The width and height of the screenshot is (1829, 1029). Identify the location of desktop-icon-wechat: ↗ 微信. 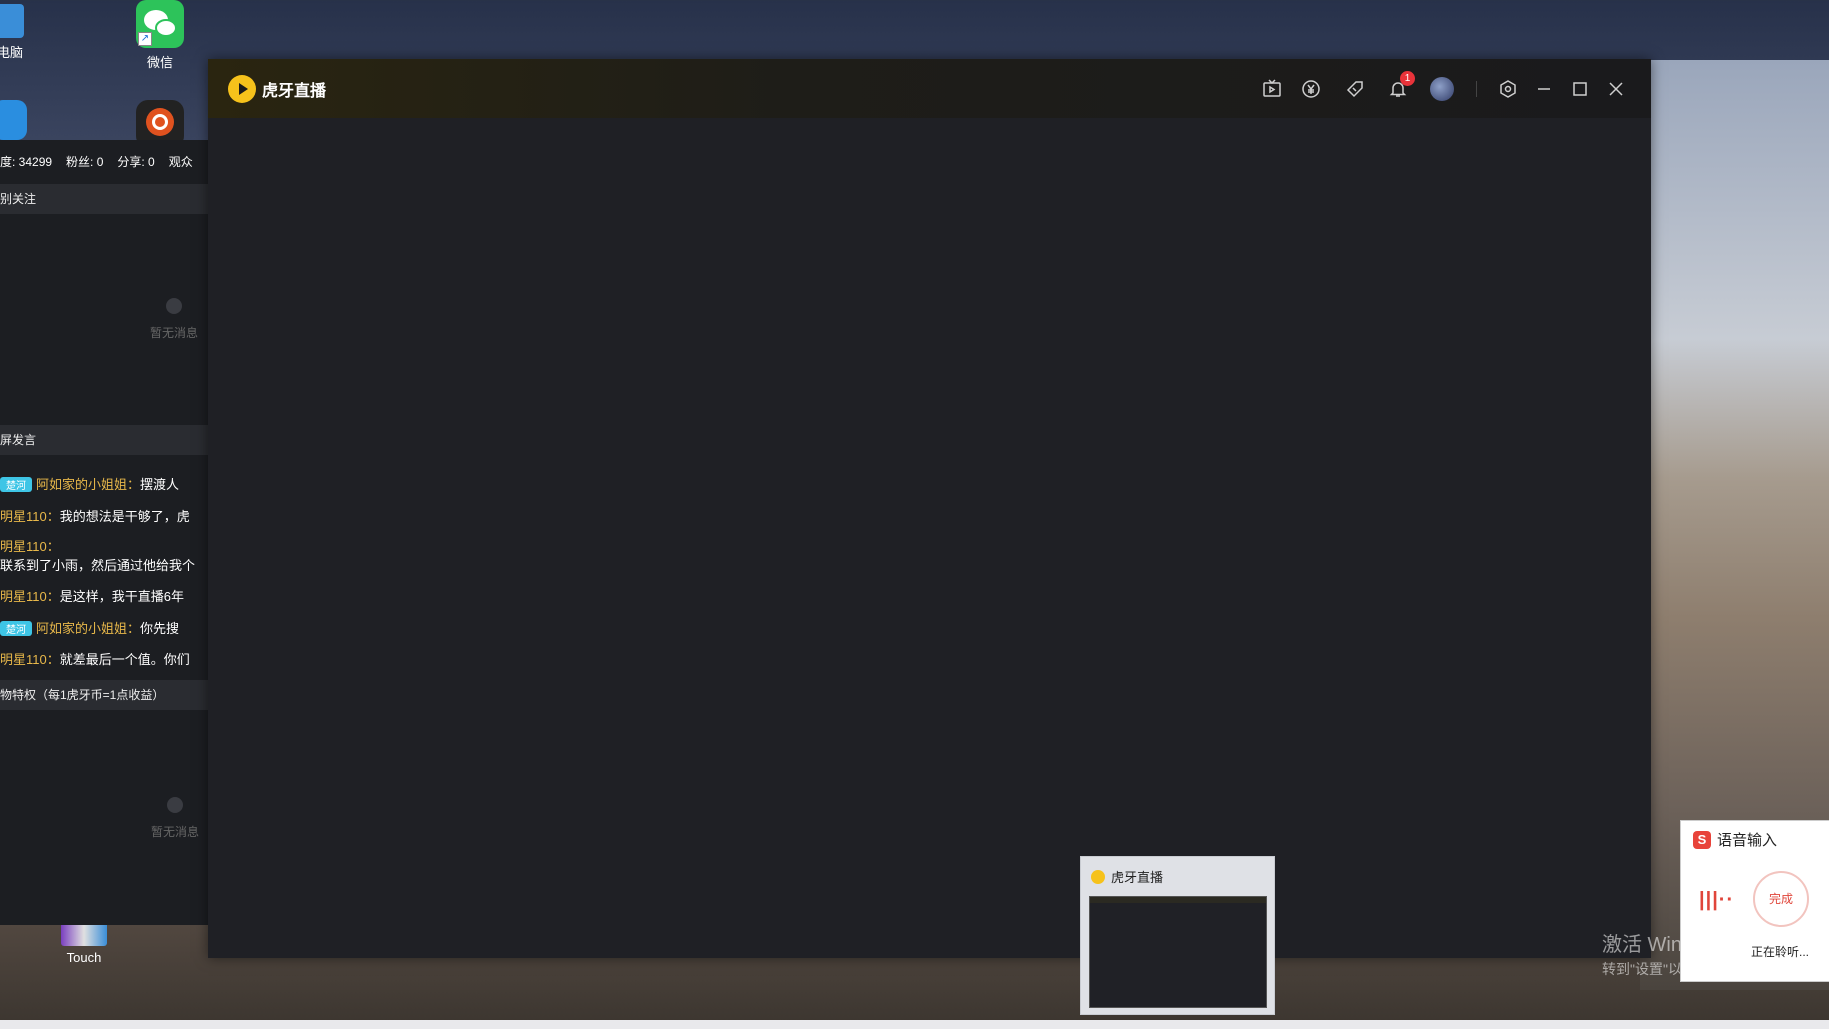
(160, 35).